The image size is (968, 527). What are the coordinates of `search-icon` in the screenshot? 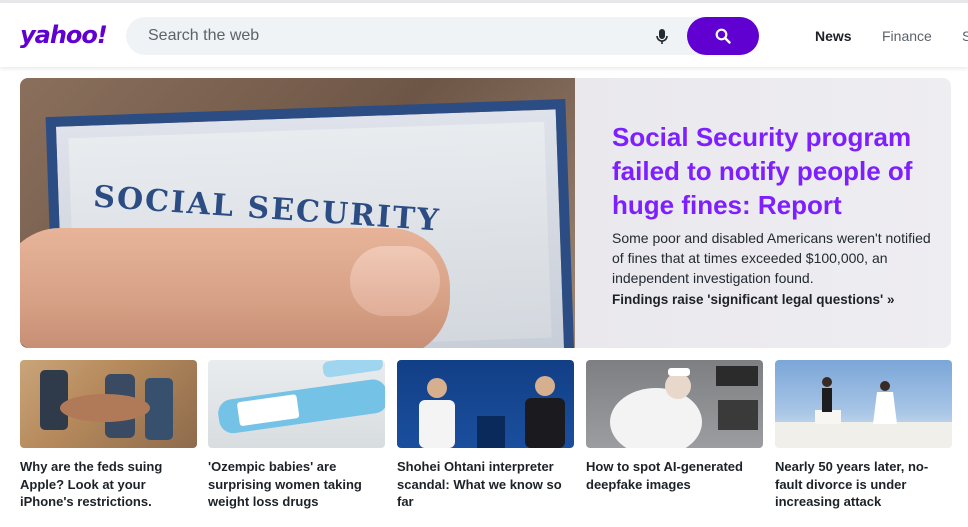 It's located at (723, 36).